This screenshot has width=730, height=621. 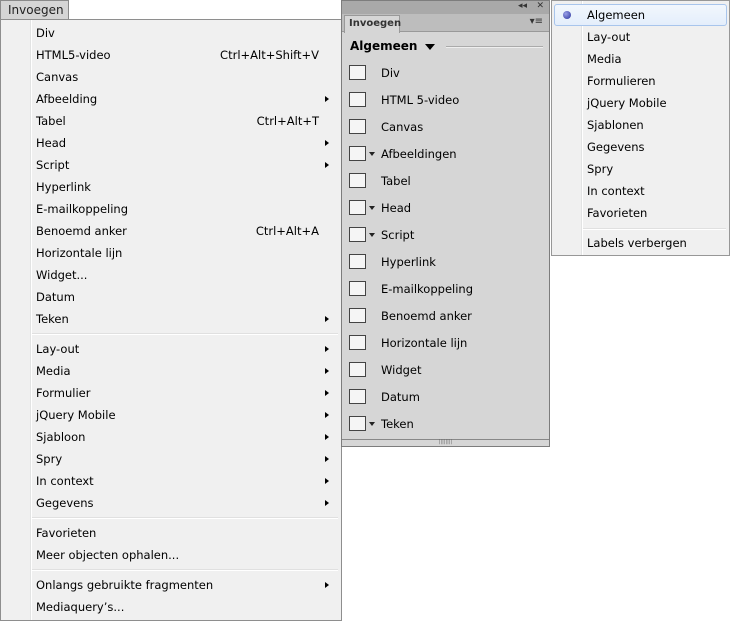 I want to click on popup-item: In context, so click(x=640, y=191).